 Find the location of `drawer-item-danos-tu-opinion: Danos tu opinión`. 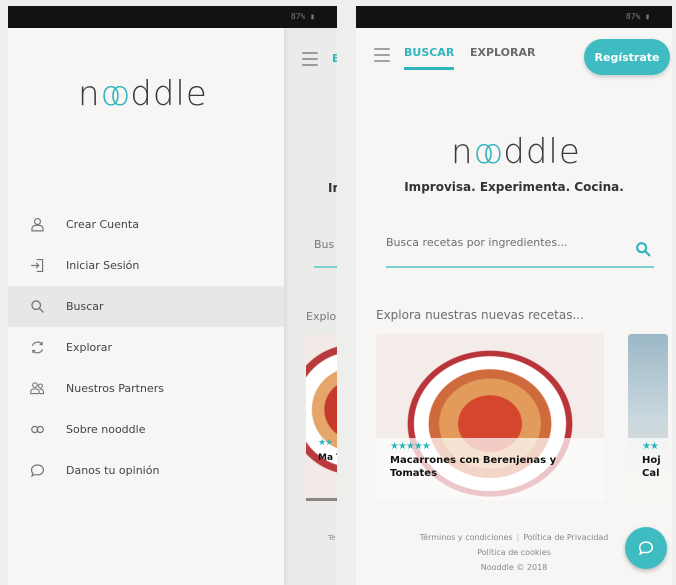

drawer-item-danos-tu-opinion: Danos tu opinión is located at coordinates (146, 470).